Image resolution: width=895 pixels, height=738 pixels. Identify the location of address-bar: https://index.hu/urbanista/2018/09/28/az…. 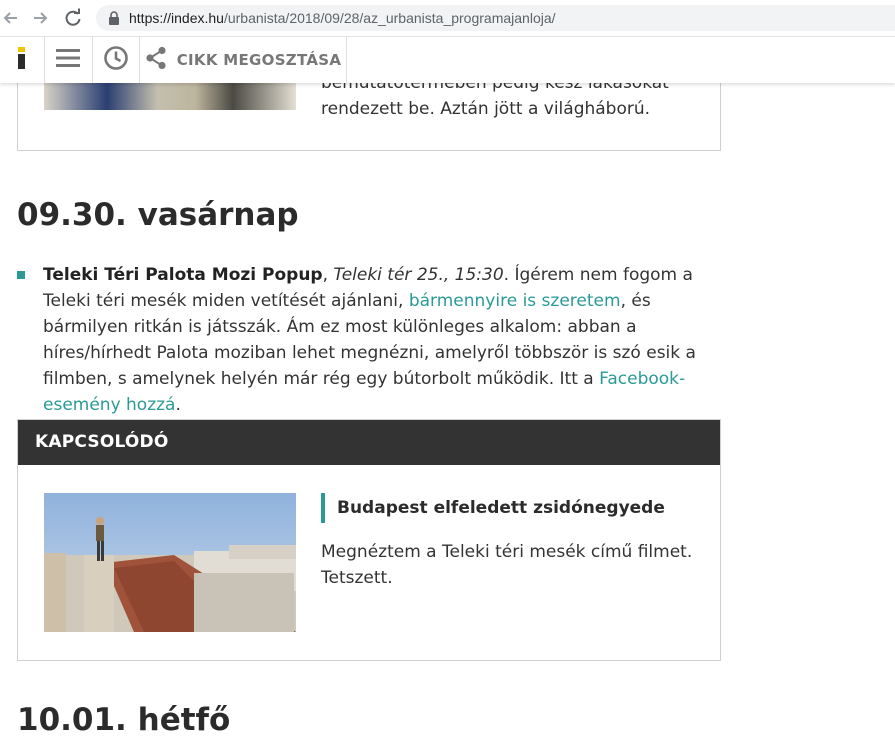
(495, 18).